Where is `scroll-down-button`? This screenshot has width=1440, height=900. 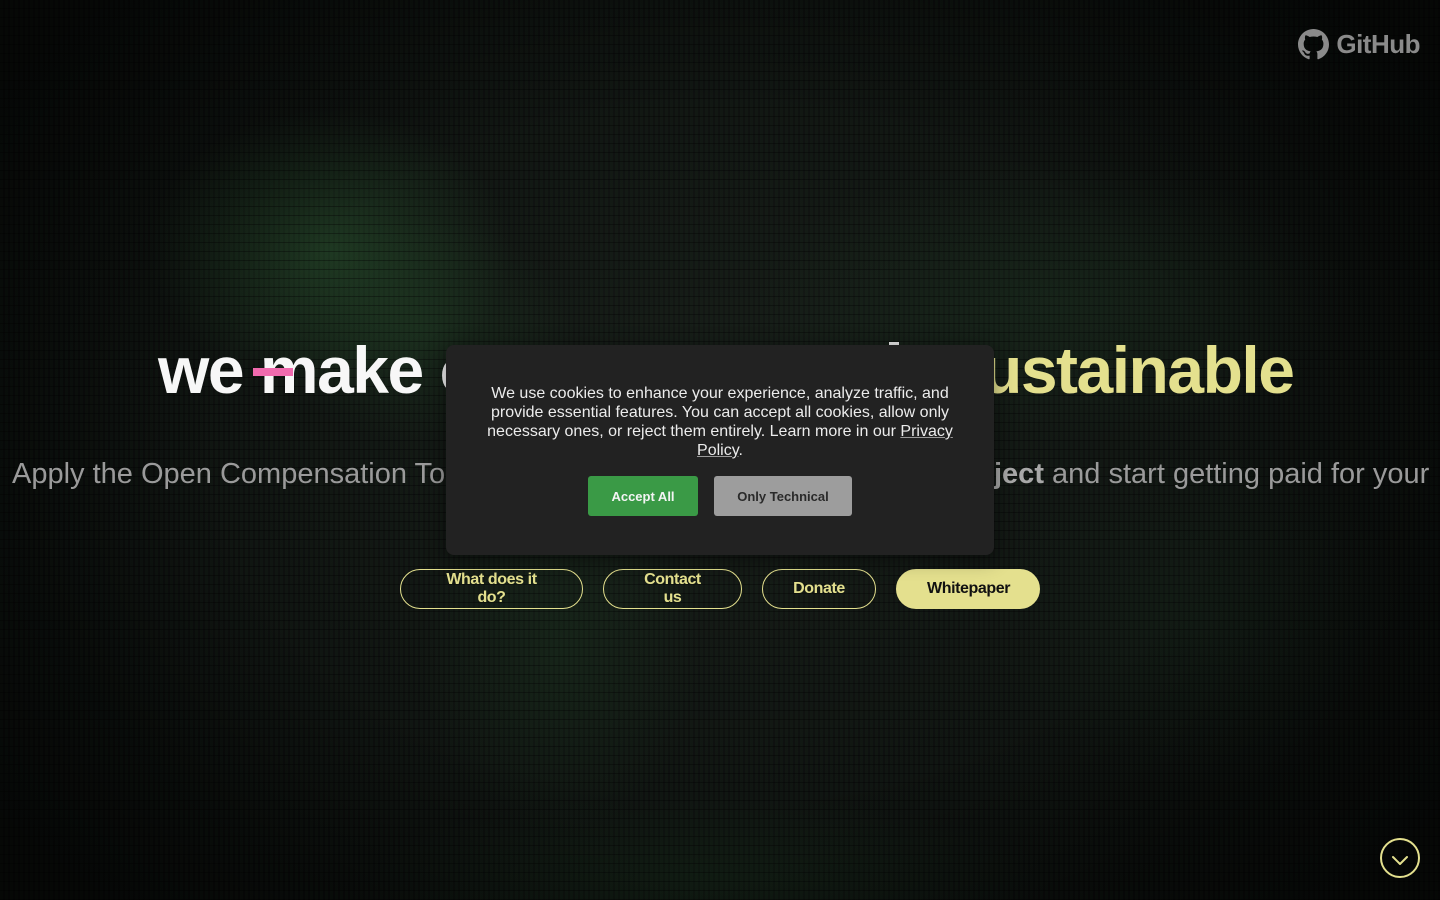
scroll-down-button is located at coordinates (1400, 858).